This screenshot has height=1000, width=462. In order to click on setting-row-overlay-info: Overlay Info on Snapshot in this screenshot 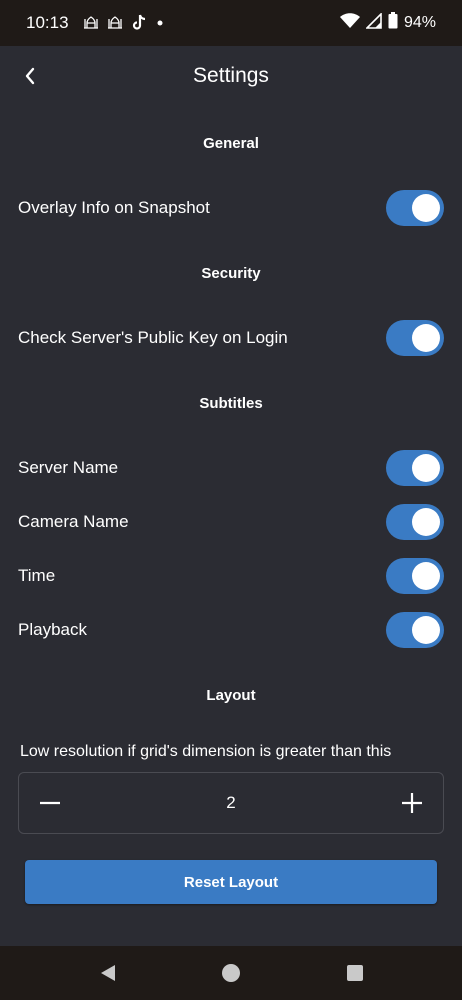, I will do `click(231, 208)`.